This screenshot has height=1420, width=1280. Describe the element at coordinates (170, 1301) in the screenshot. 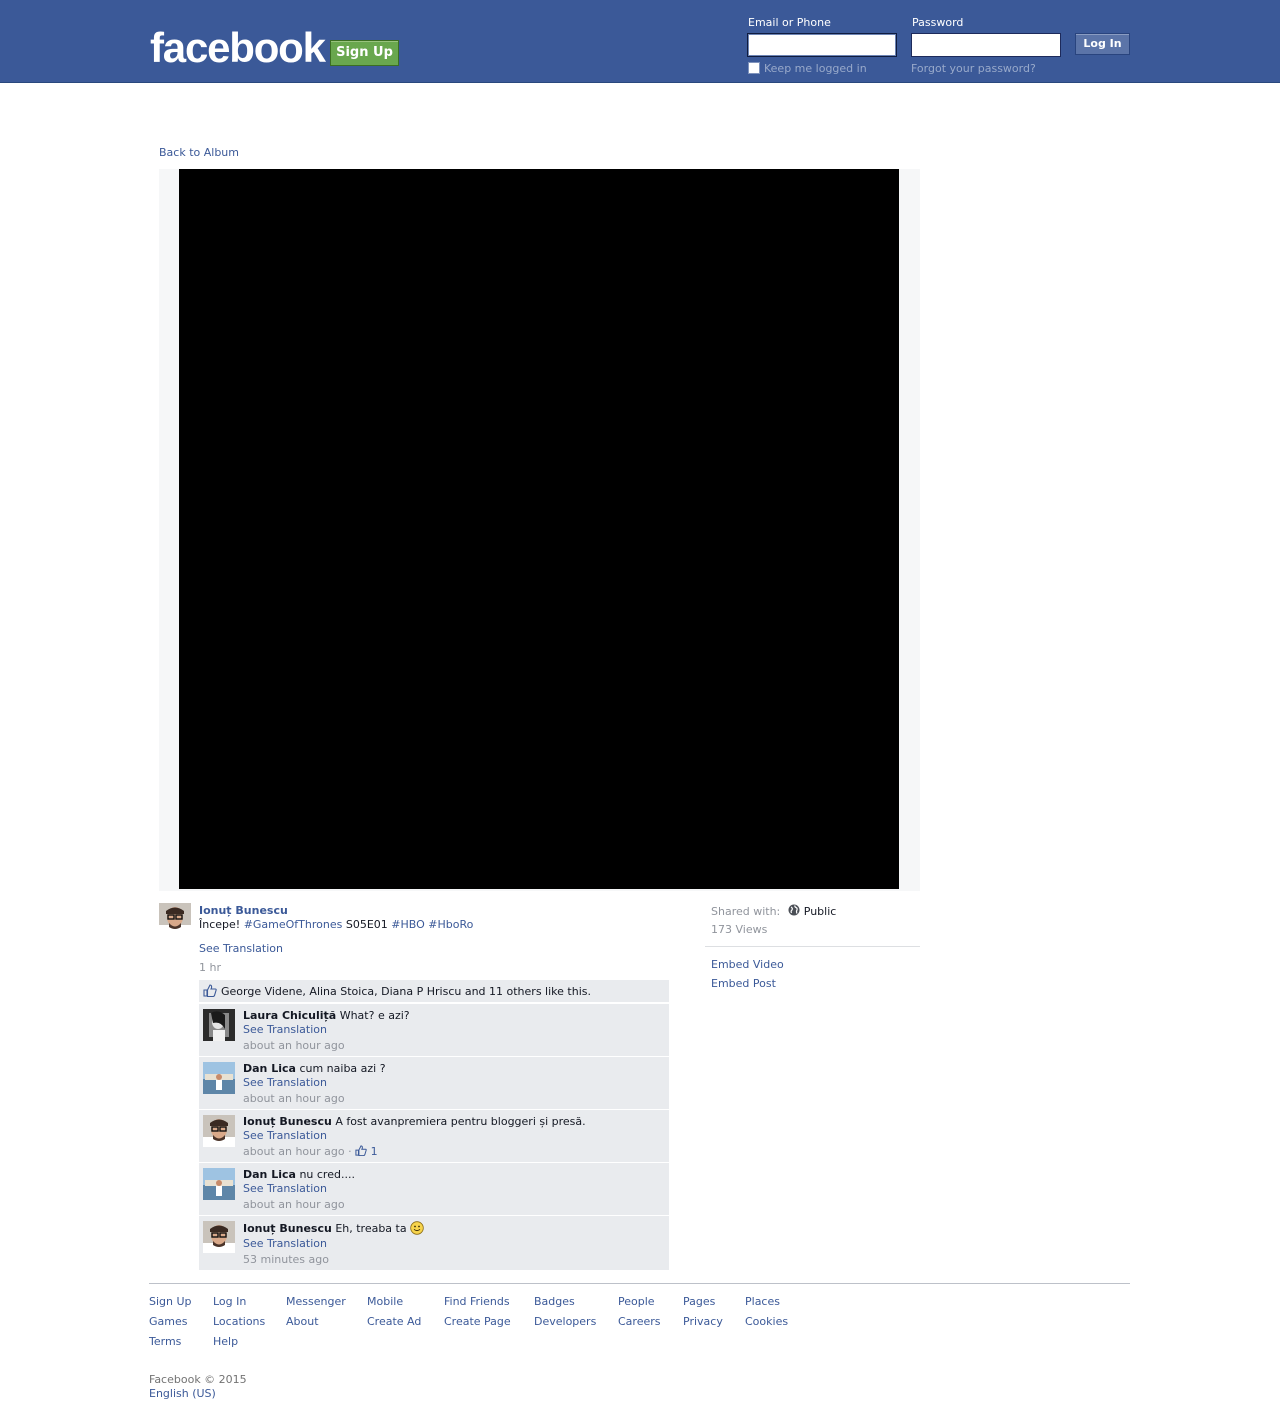

I see `footer-link-sign-up: Sign Up` at that location.